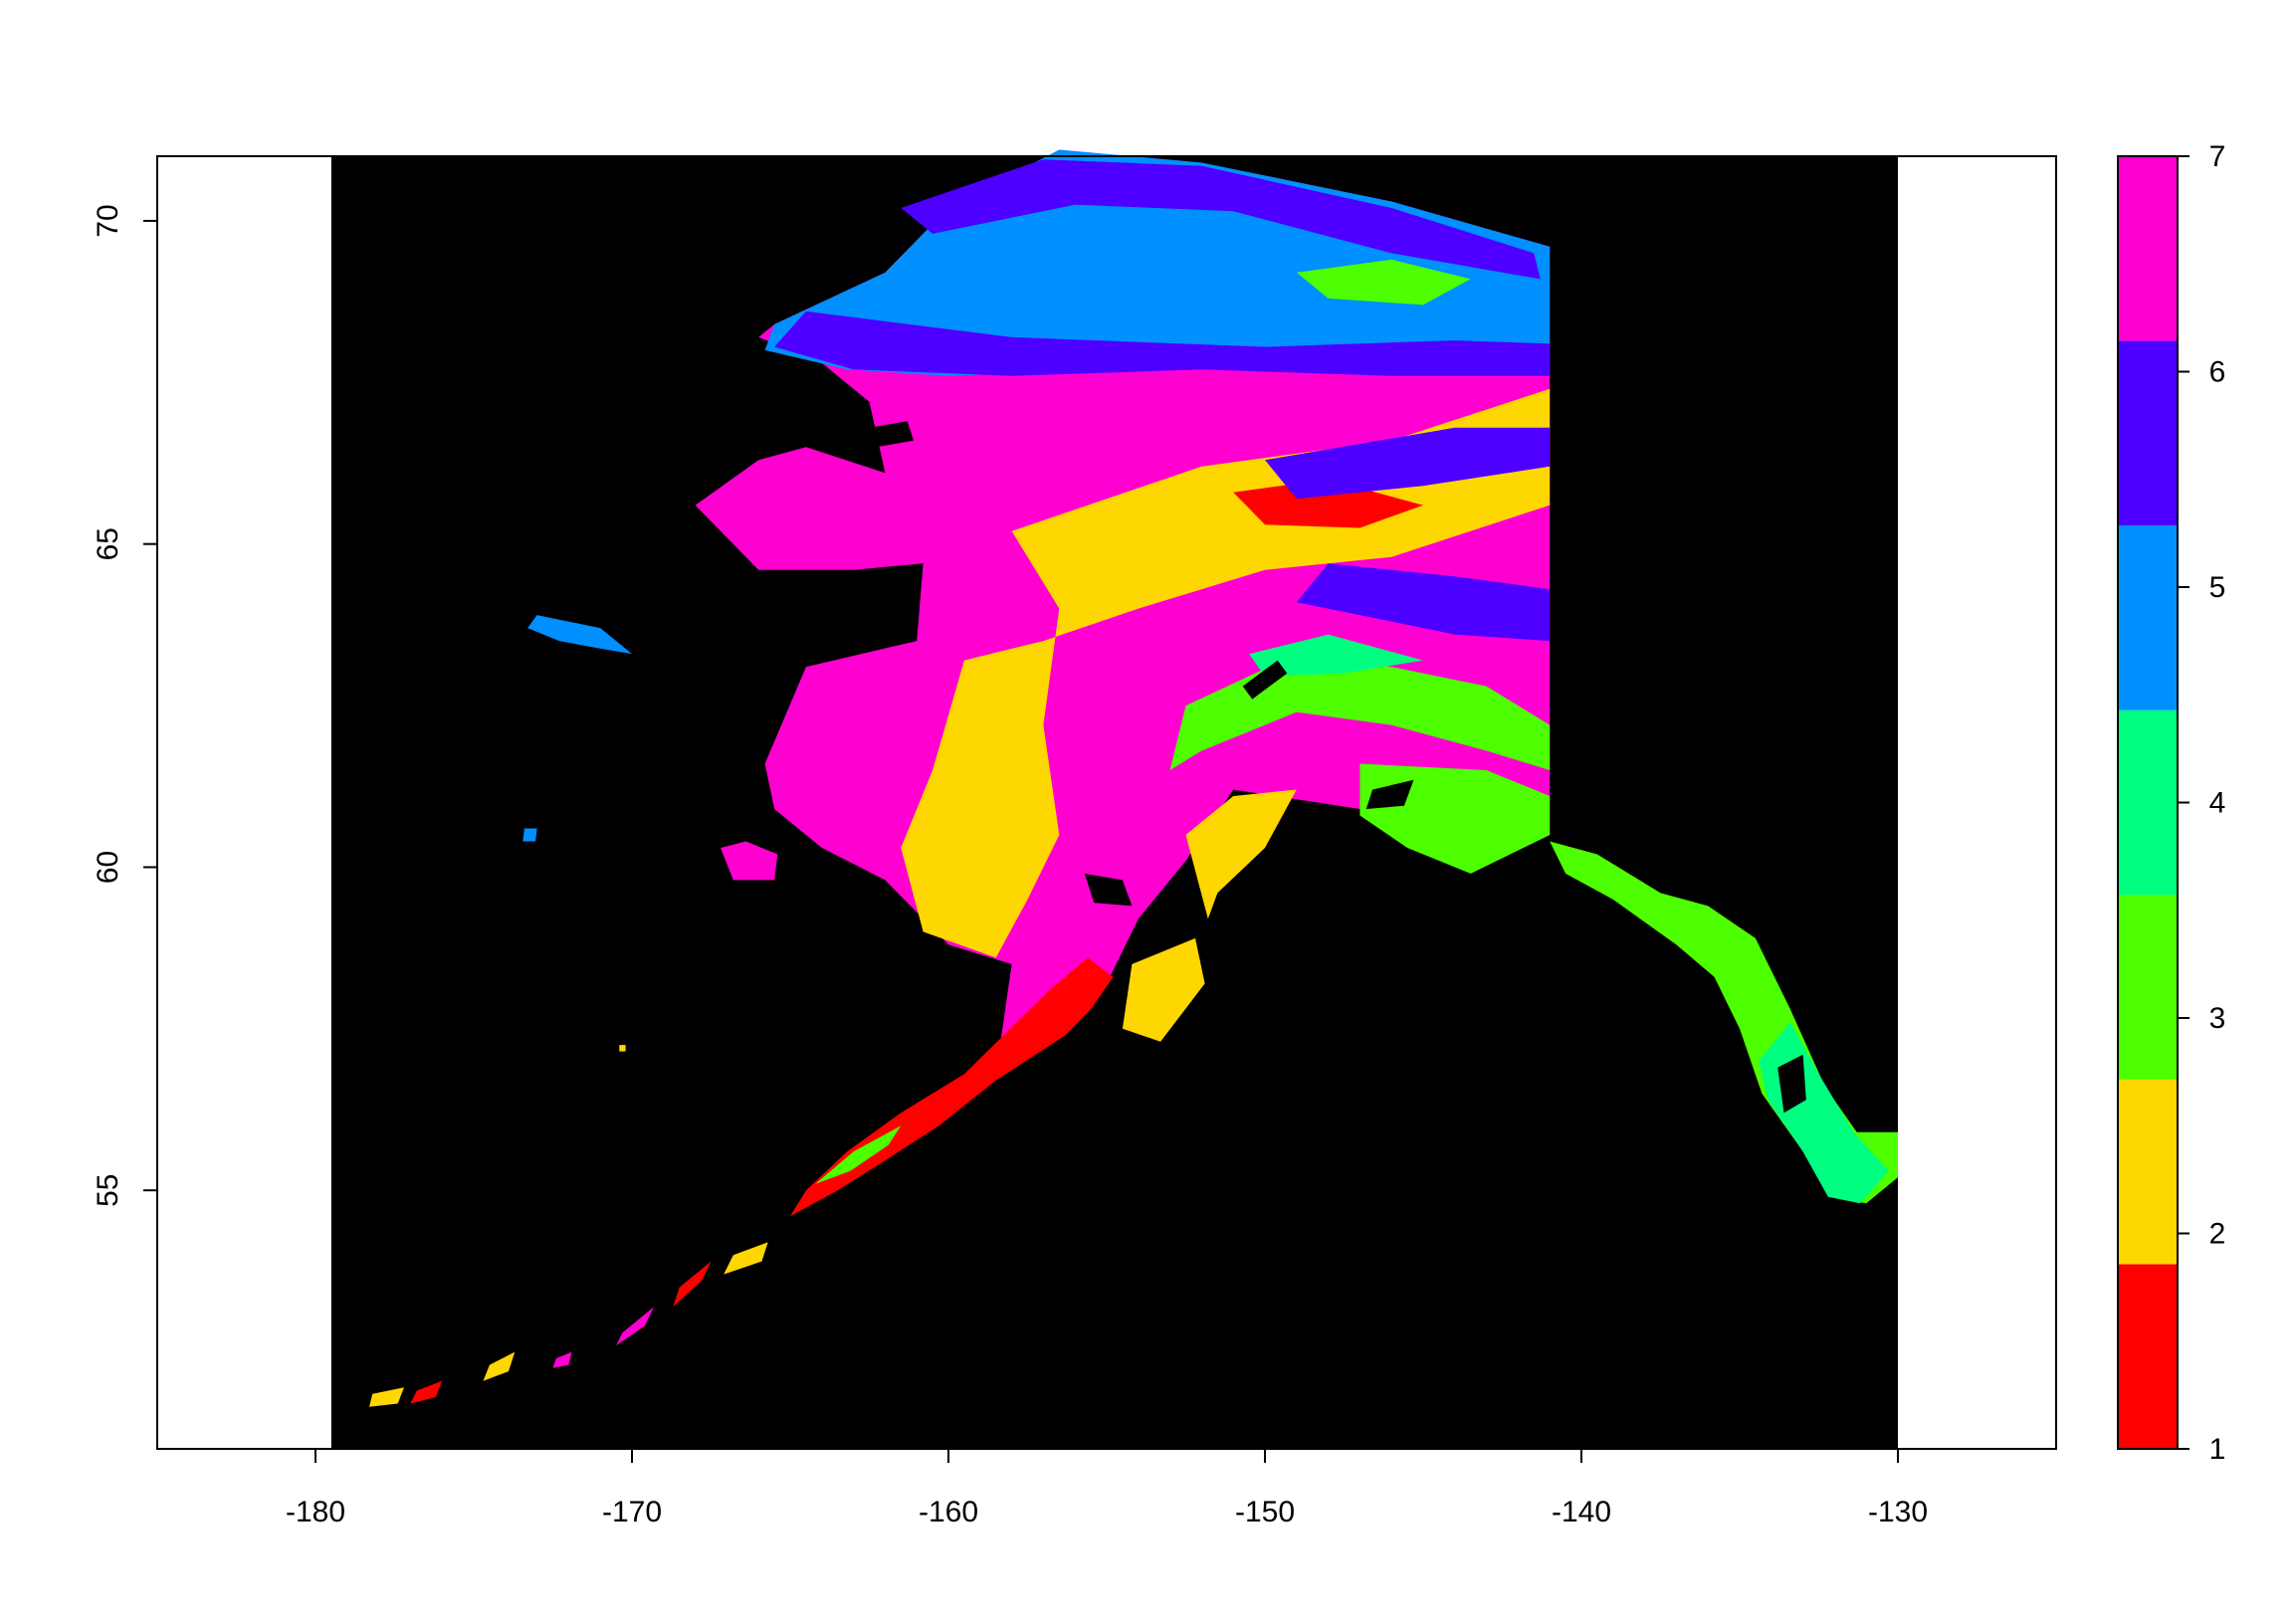 This screenshot has width=2293, height=1624. What do you see at coordinates (108, 868) in the screenshot?
I see `y-tick-label: 60` at bounding box center [108, 868].